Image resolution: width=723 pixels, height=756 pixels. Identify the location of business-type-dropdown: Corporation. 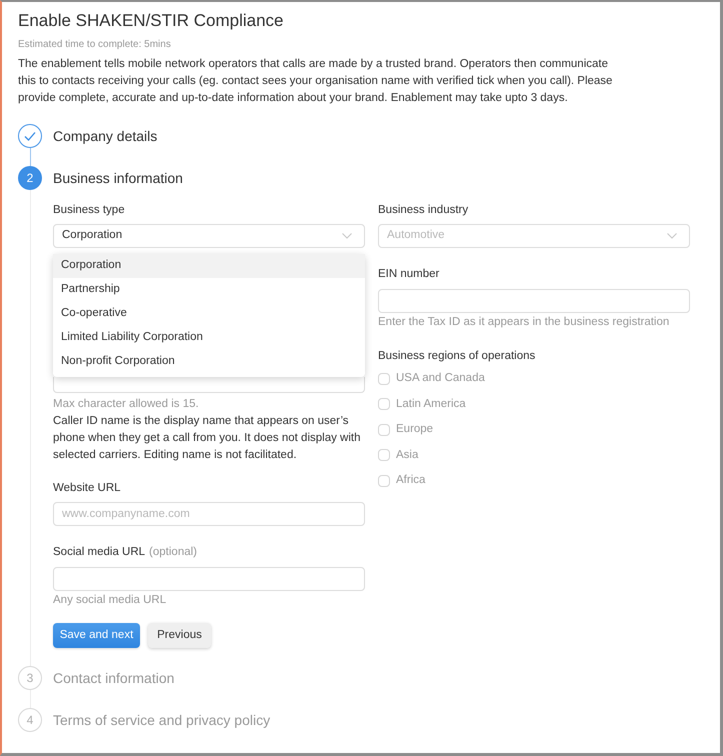
(209, 236).